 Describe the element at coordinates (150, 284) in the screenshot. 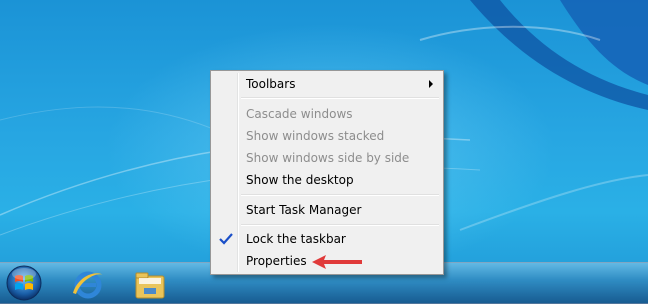

I see `windows-explorer-folder-icon` at that location.